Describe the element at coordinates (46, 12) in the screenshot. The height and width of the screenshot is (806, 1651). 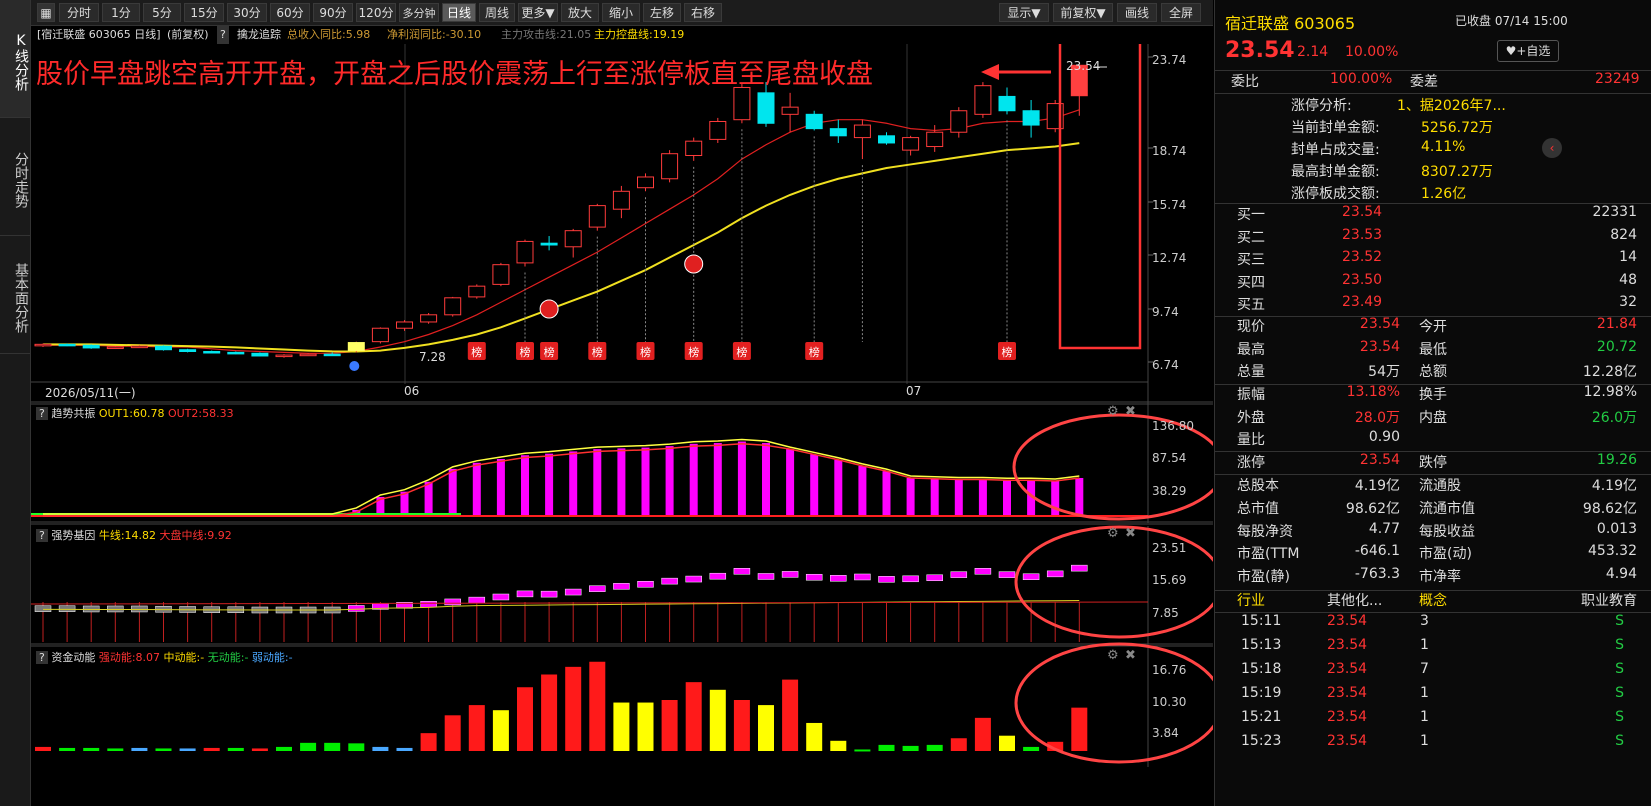
I see `grid-icon: ▦` at that location.